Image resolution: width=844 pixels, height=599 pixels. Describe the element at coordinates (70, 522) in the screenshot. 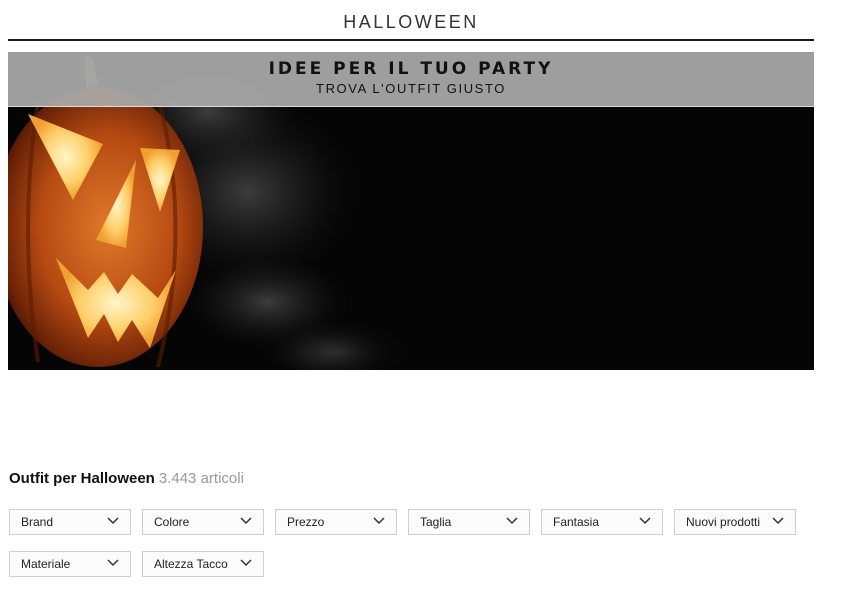

I see `filter-brand: Brand` at that location.